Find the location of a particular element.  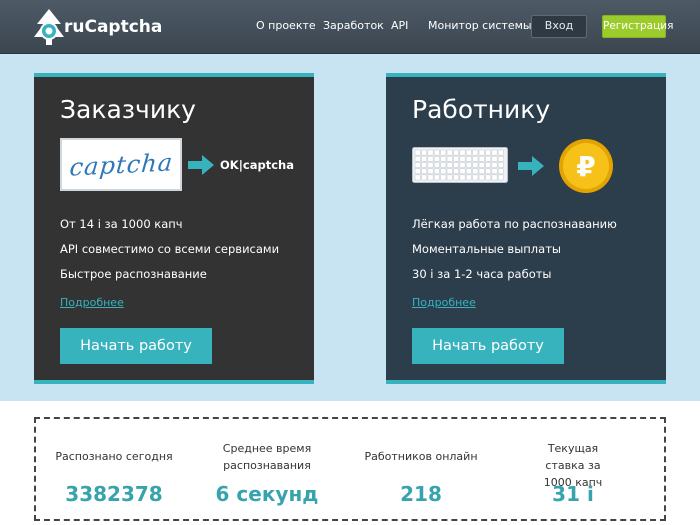

ruble-coin-icon: ₽ is located at coordinates (586, 166).